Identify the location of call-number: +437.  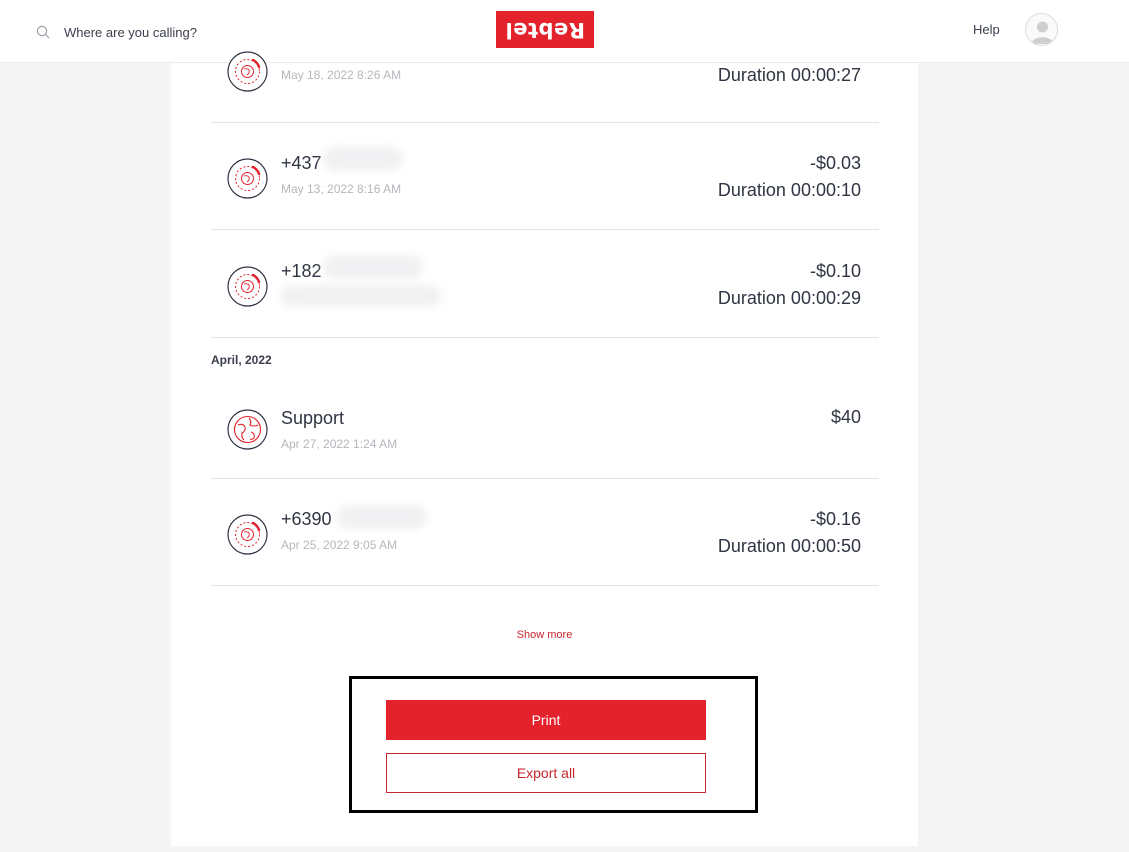
(301, 163).